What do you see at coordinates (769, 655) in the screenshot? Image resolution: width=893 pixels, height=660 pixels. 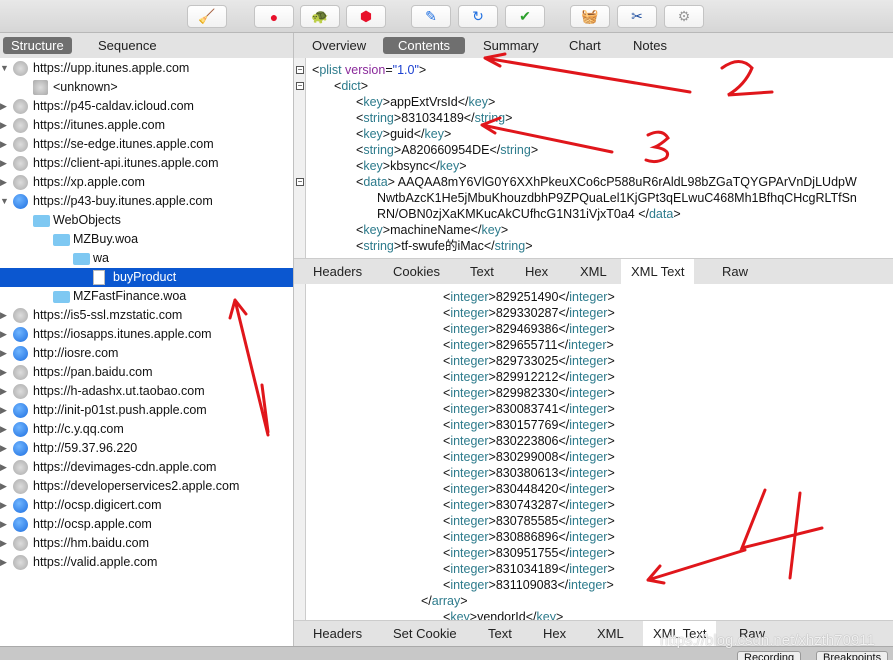 I see `recording-button: Recording` at bounding box center [769, 655].